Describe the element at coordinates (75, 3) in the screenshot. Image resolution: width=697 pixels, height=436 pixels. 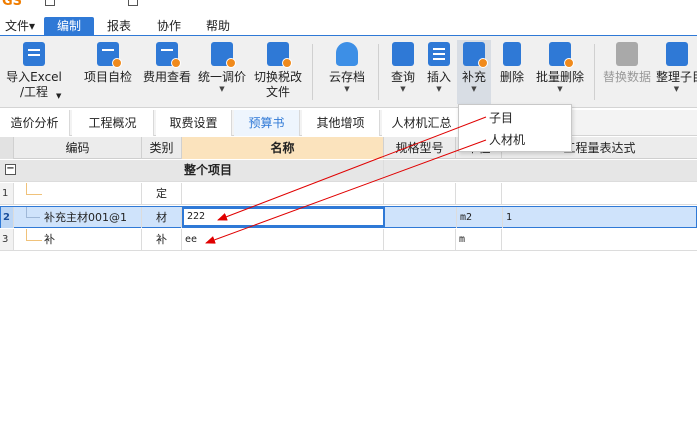
I see `undo-icon` at that location.